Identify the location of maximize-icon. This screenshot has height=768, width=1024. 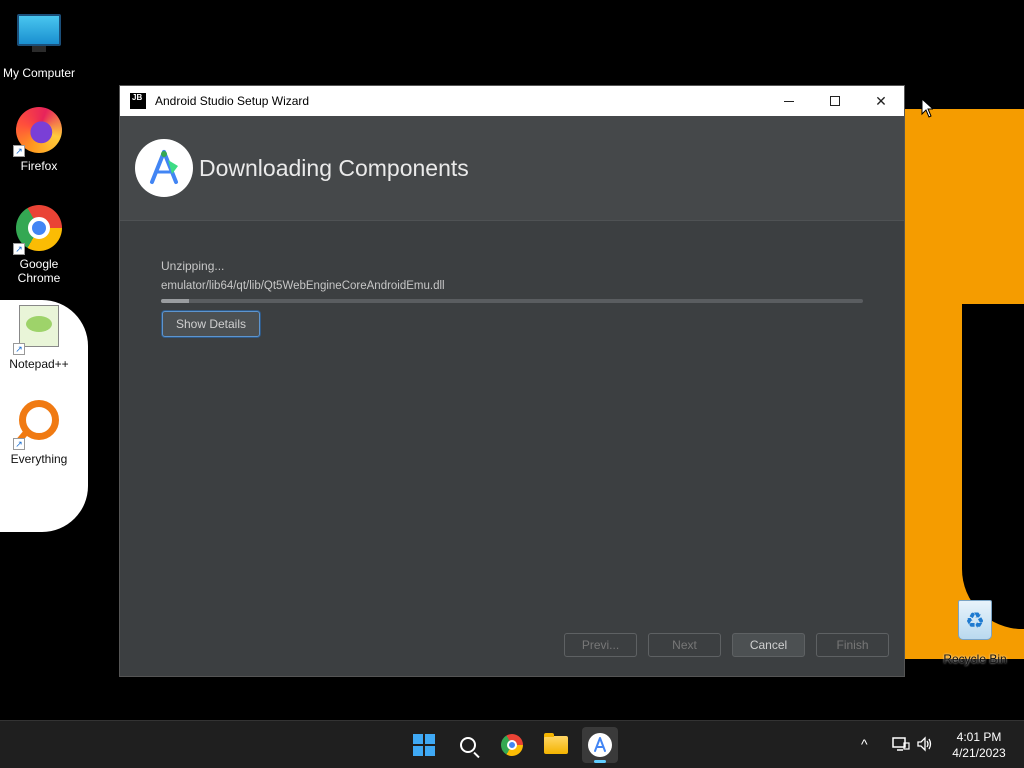
(835, 101).